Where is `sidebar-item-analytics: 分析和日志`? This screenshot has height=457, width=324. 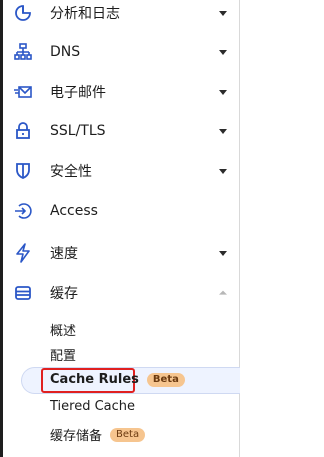 sidebar-item-analytics: 分析和日志 is located at coordinates (121, 16).